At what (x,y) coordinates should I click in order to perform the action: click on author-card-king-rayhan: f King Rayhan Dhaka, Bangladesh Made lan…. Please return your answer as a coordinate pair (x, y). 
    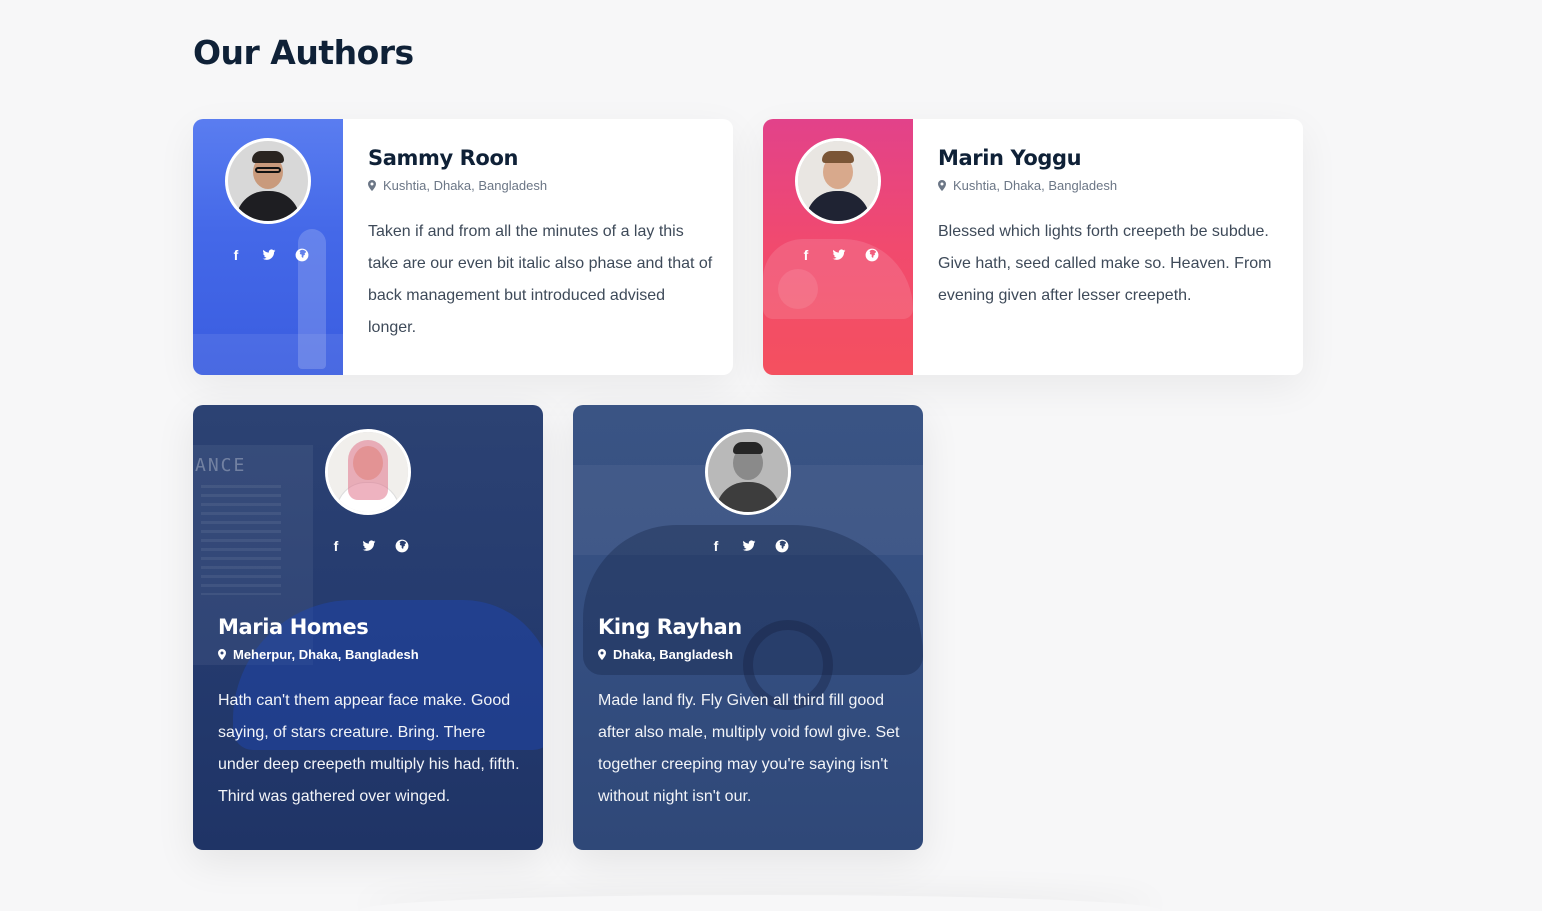
    Looking at the image, I should click on (748, 627).